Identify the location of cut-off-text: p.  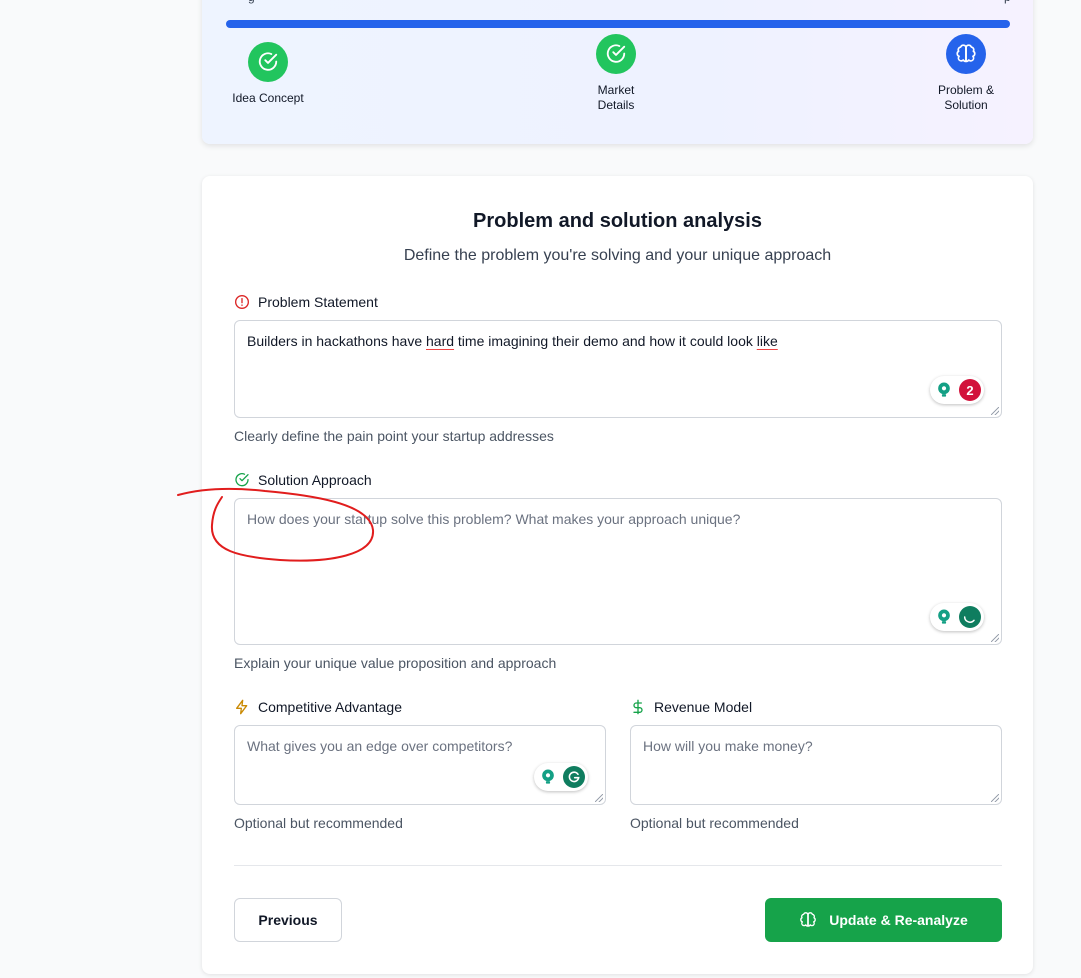
(1007, 2).